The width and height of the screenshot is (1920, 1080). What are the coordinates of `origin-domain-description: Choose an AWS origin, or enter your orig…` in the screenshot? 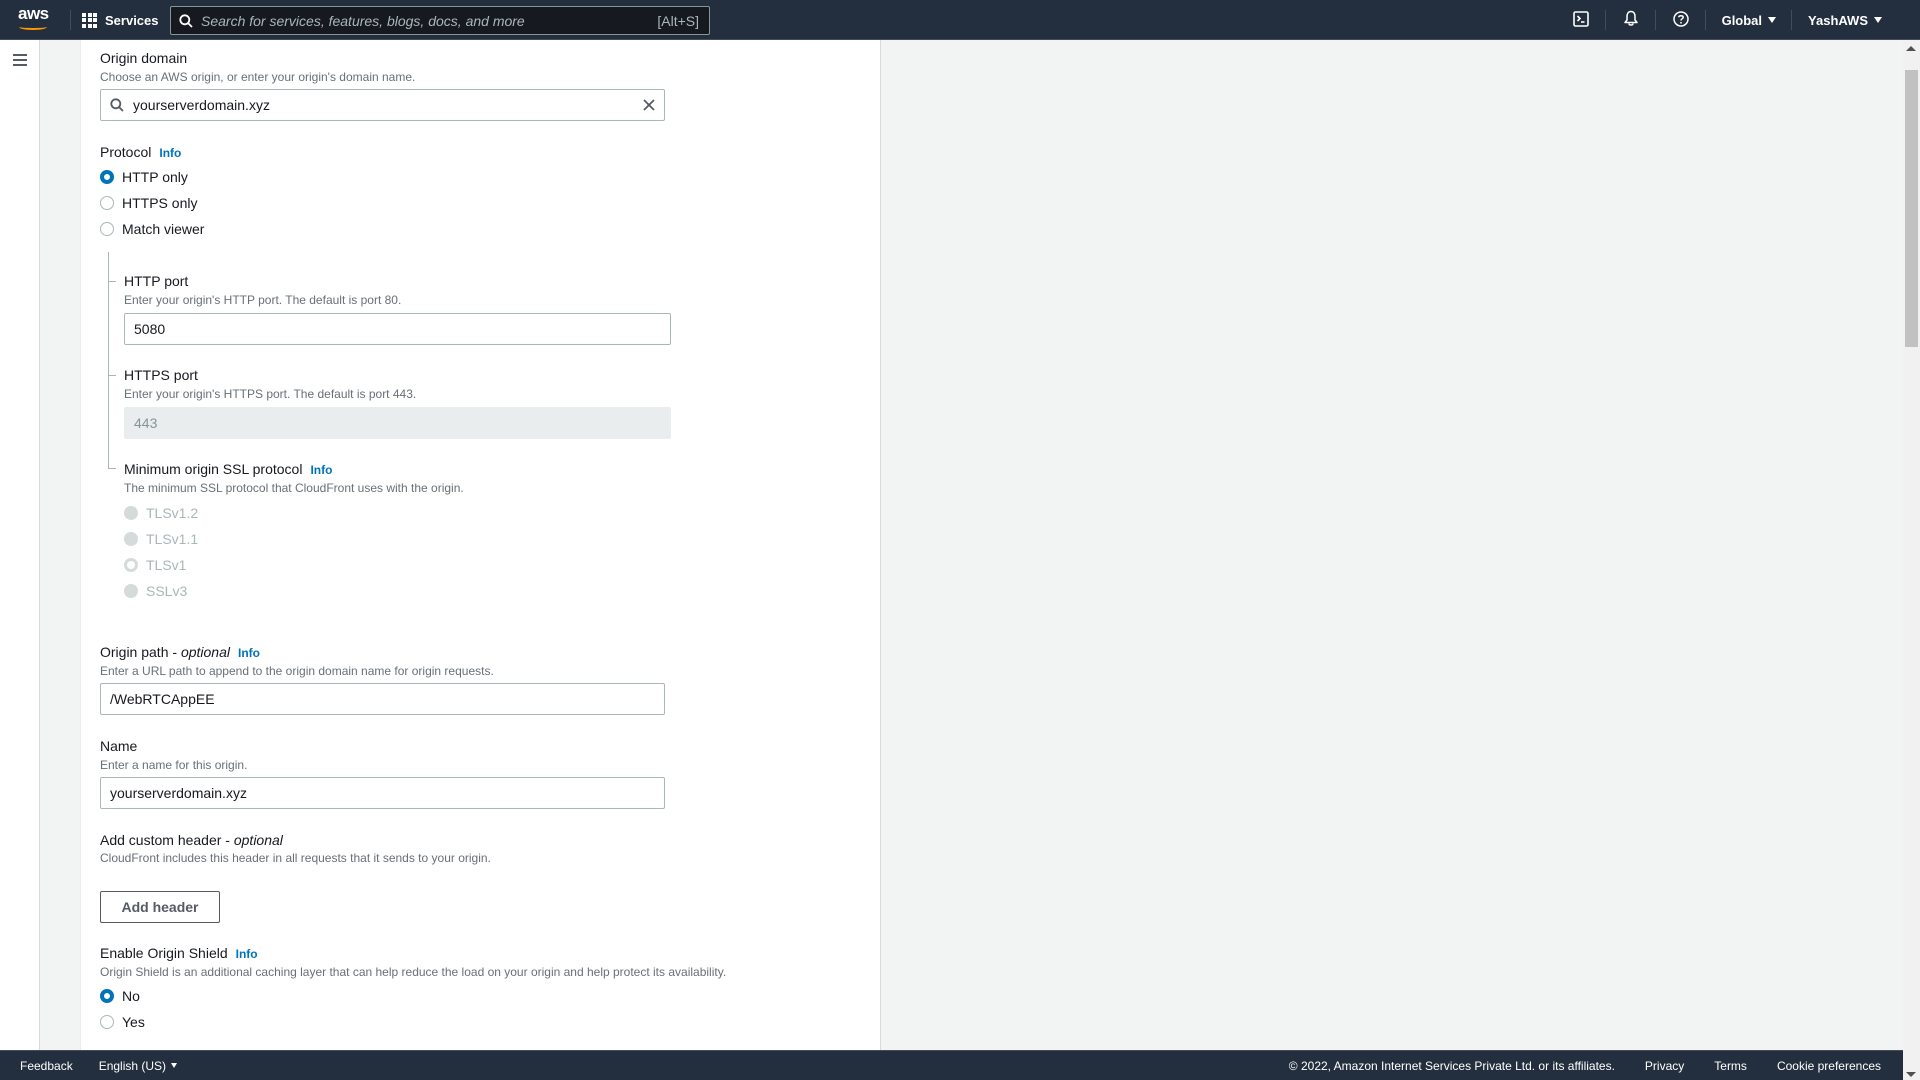 It's located at (258, 77).